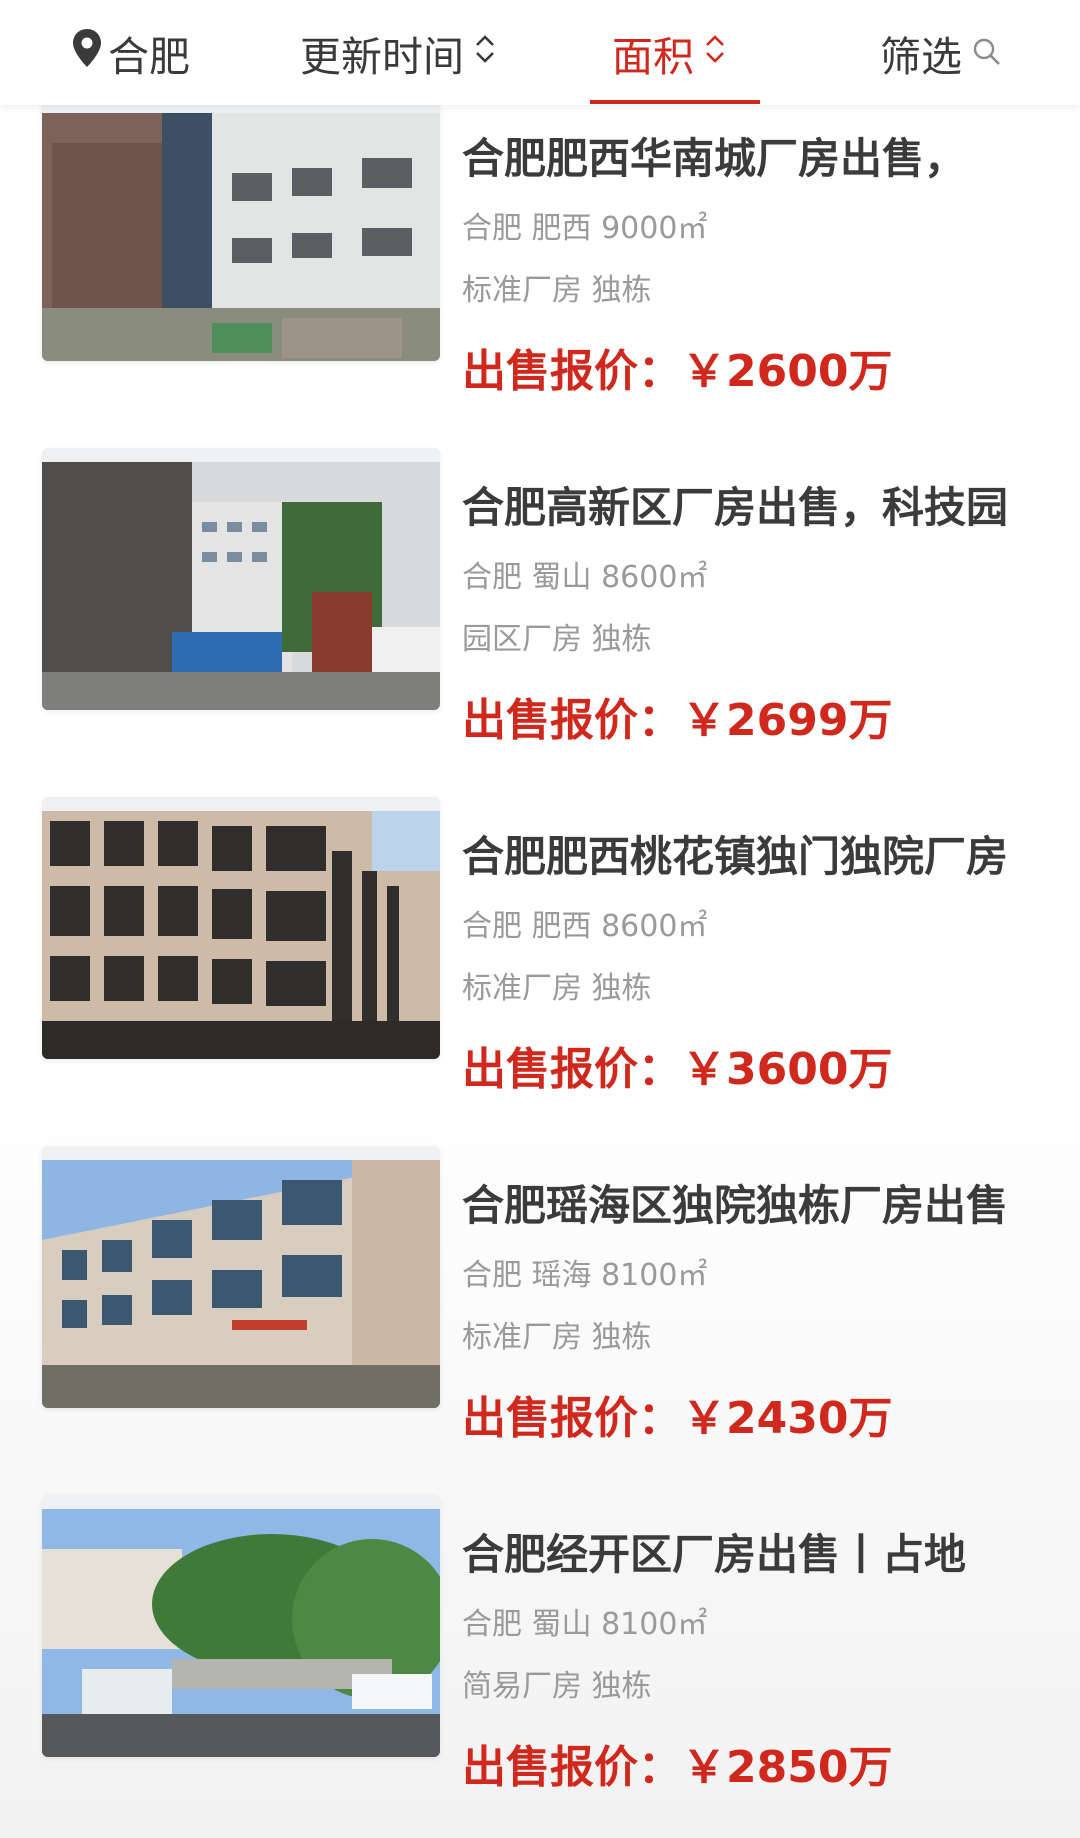 The width and height of the screenshot is (1080, 1838). What do you see at coordinates (87, 53) in the screenshot?
I see `location-pin-icon` at bounding box center [87, 53].